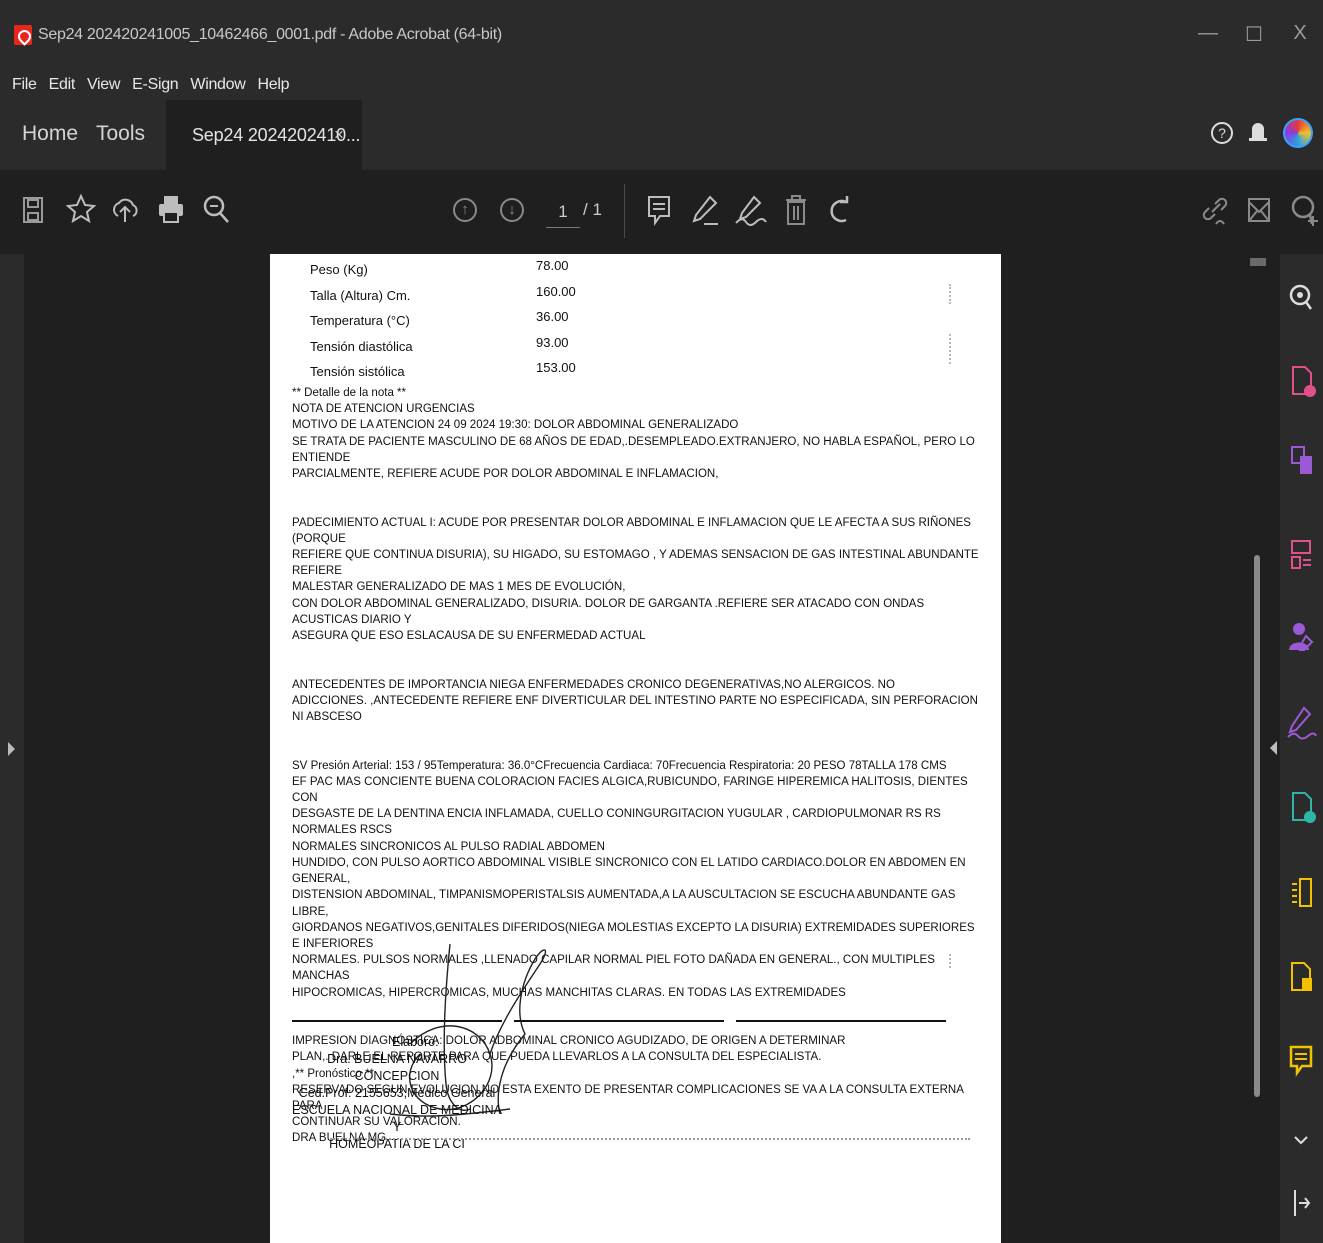 This screenshot has width=1323, height=1243. Describe the element at coordinates (264, 135) in the screenshot. I see `tab-document: Sep24 2024202410... ×` at that location.